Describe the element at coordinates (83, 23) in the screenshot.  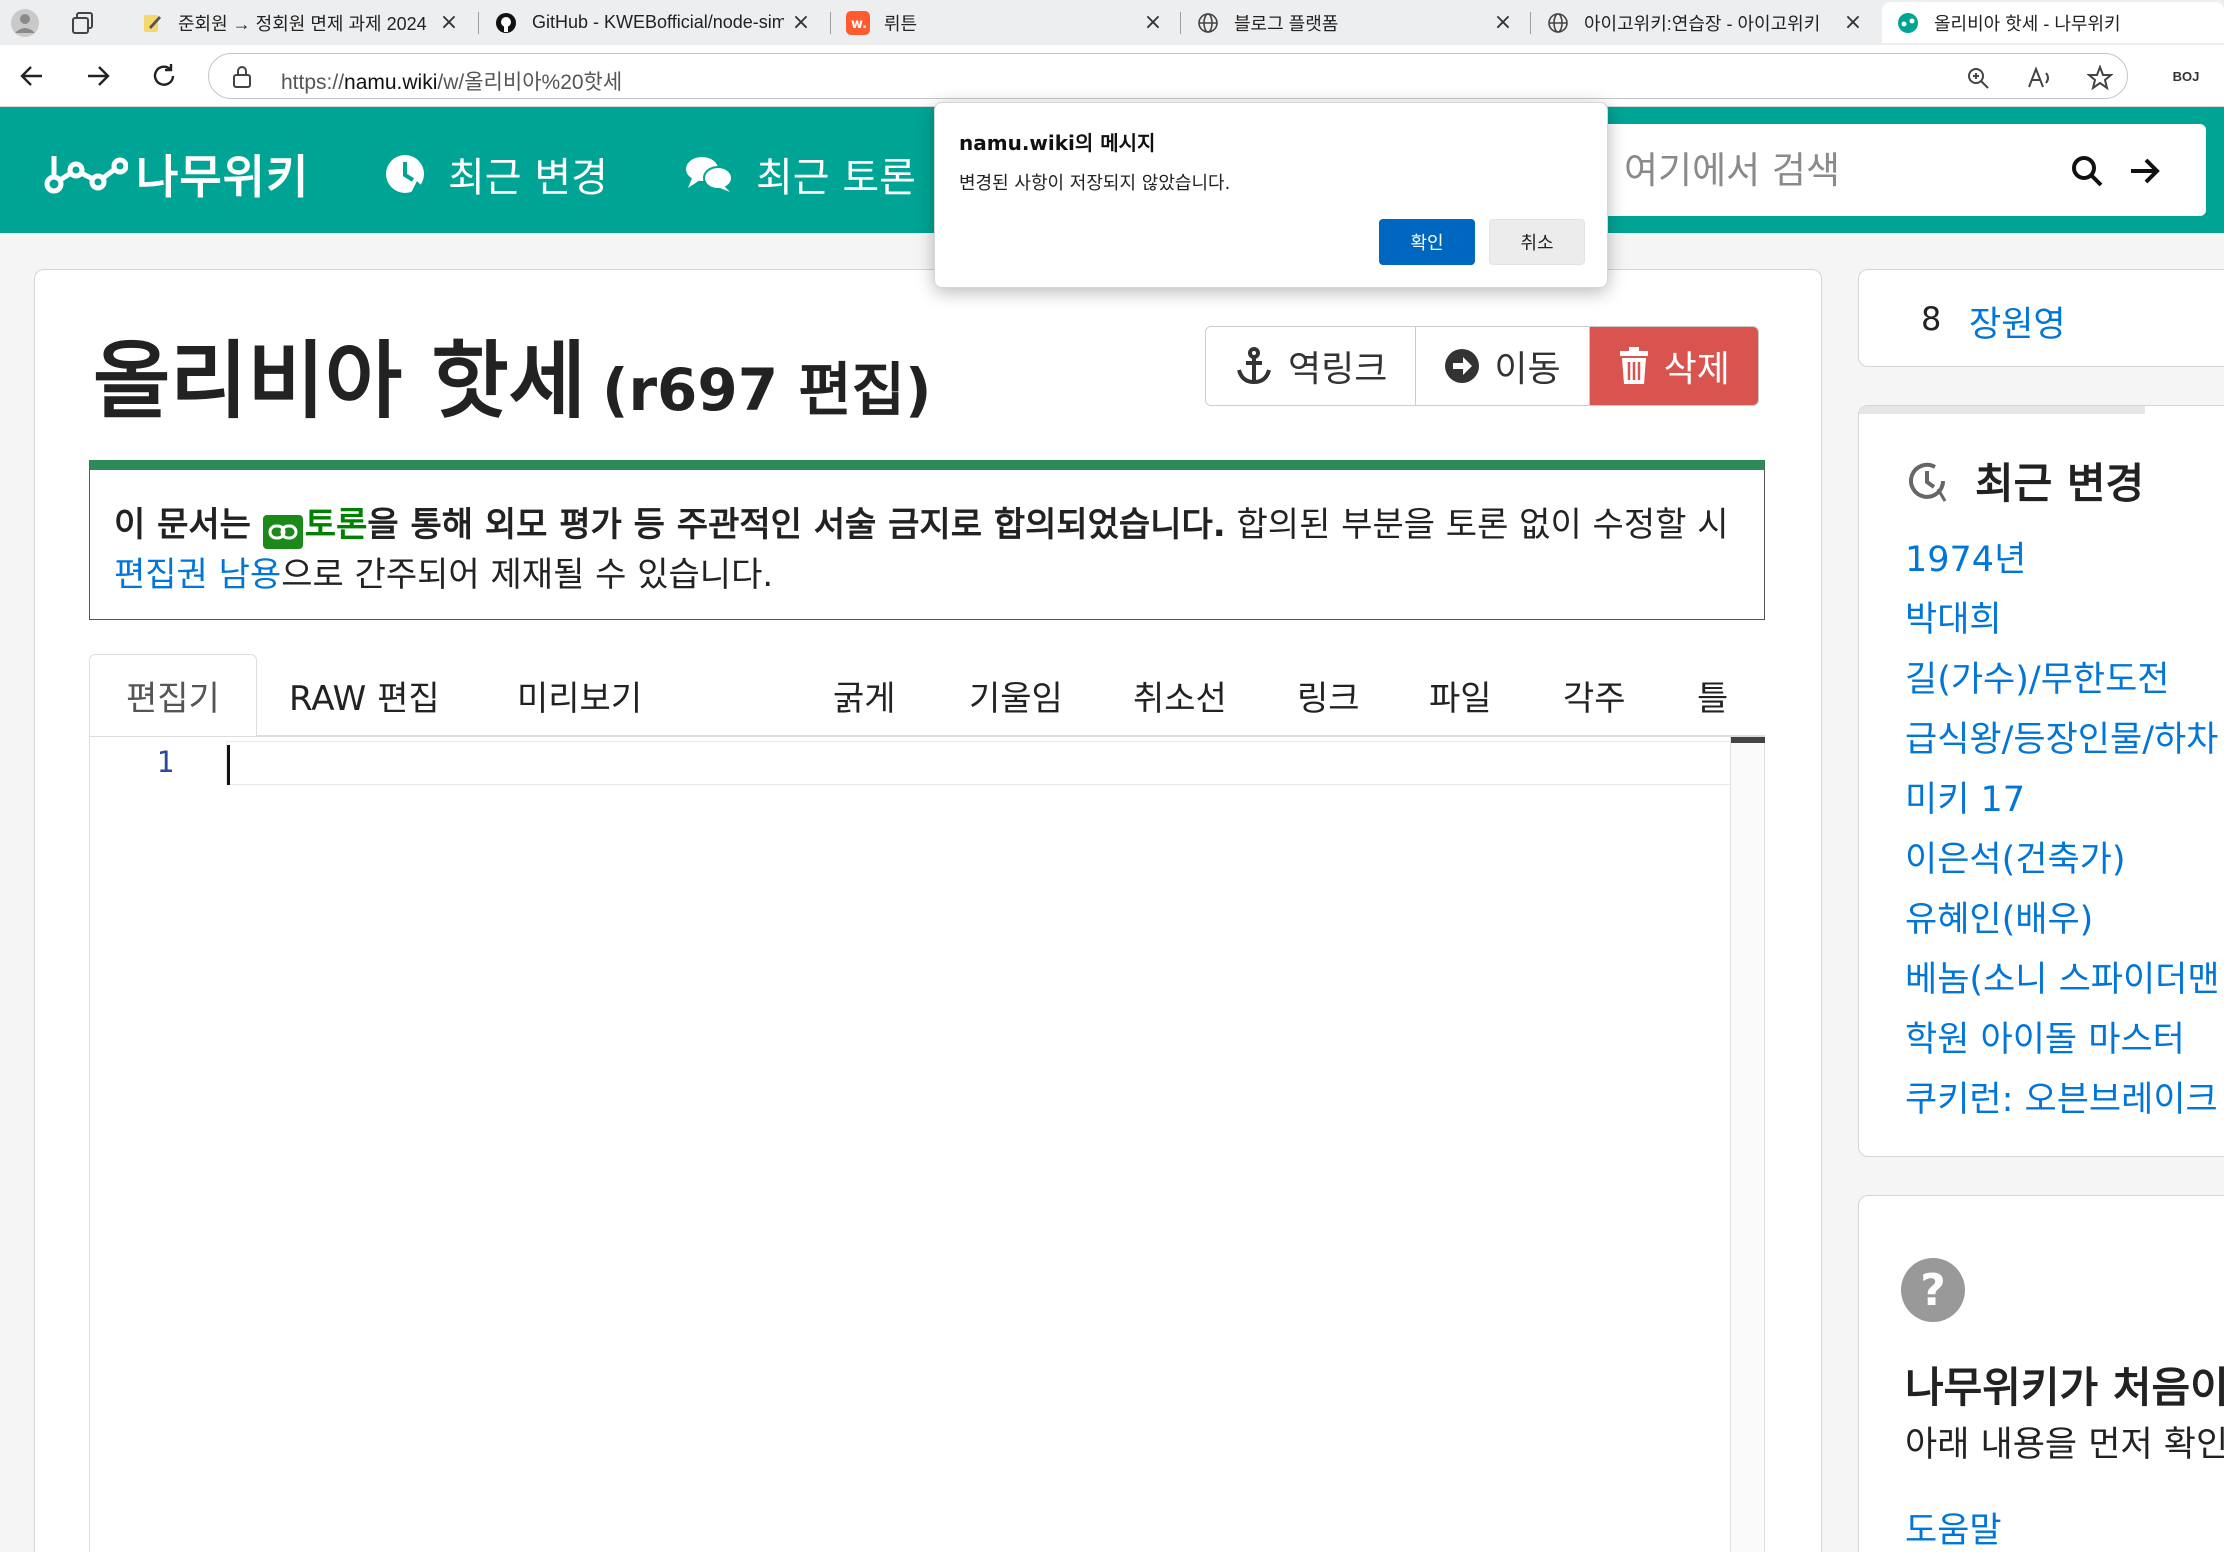
I see `tab-actions-icon` at that location.